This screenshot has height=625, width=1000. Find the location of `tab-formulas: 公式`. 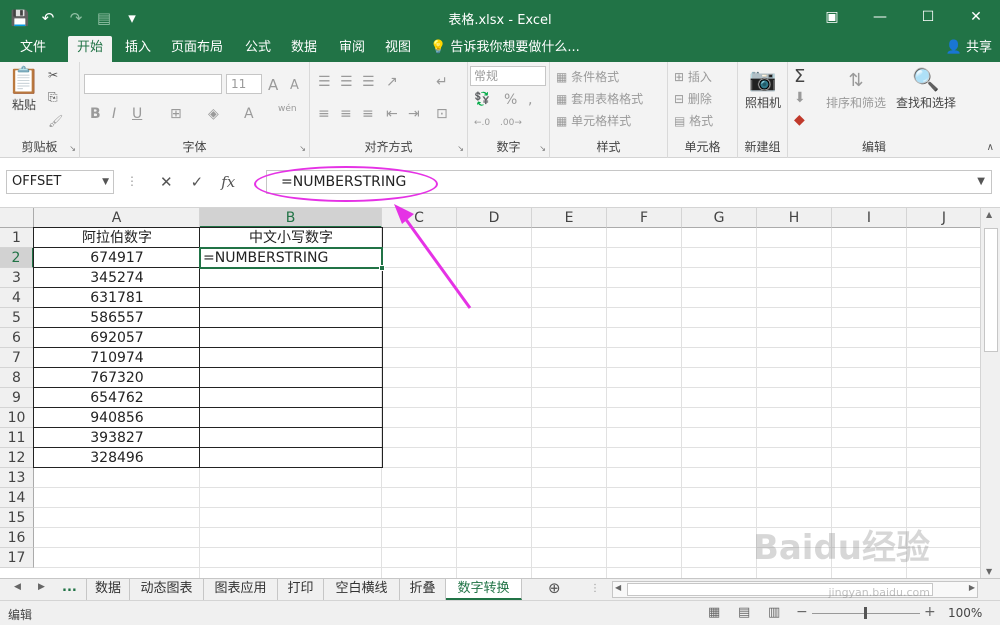

tab-formulas: 公式 is located at coordinates (258, 49).